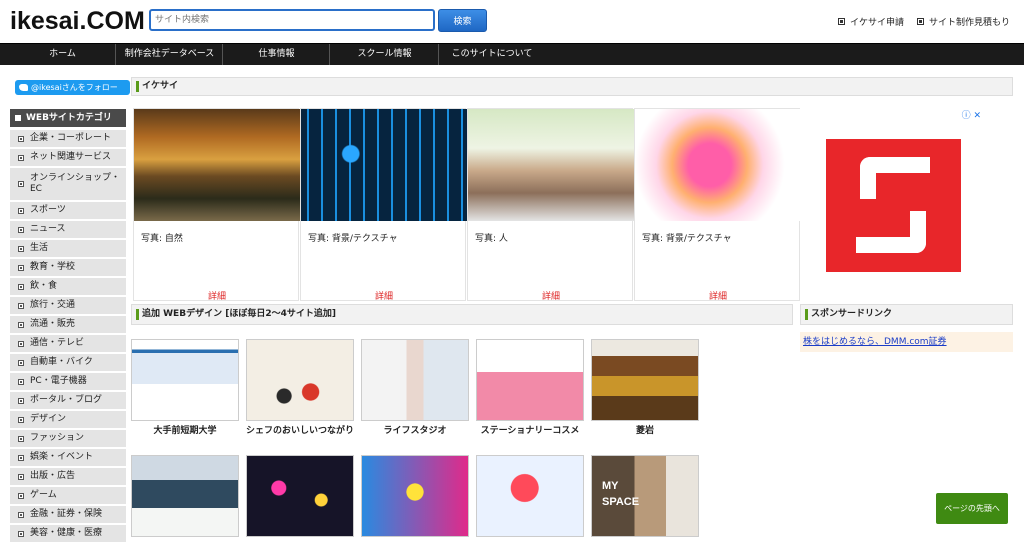 This screenshot has height=543, width=1024. Describe the element at coordinates (170, 54) in the screenshot. I see `nav-item-company-db: 制作会社データベース` at that location.